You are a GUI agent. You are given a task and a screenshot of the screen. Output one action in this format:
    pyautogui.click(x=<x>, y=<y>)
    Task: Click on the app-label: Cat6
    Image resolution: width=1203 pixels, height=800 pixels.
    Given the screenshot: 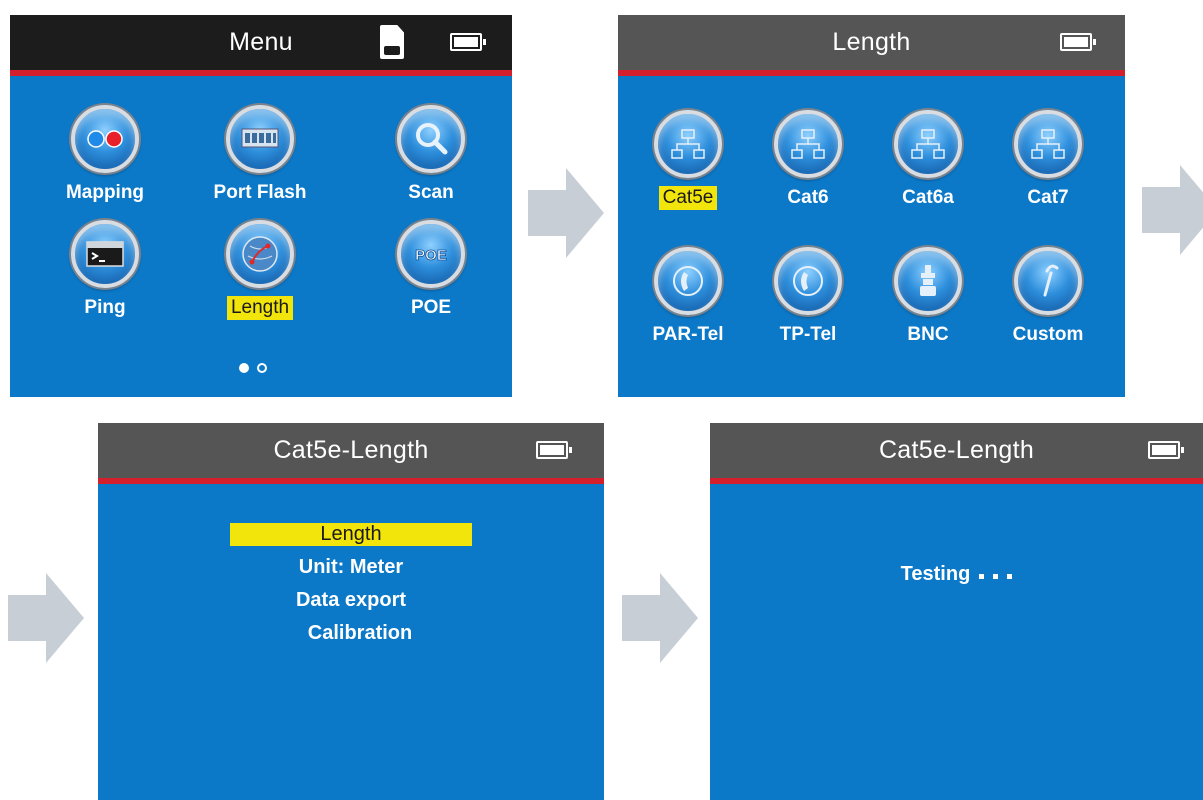 What is the action you would take?
    pyautogui.click(x=808, y=197)
    